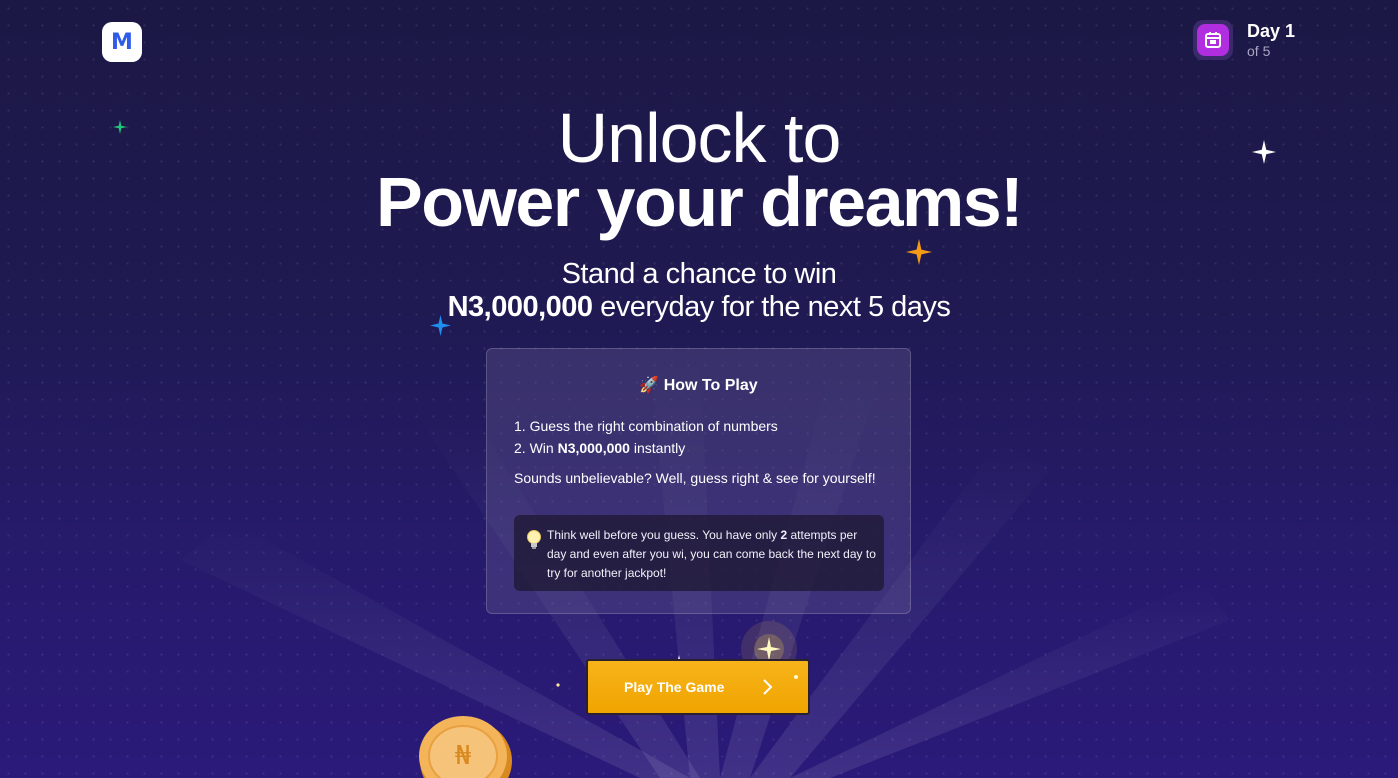 This screenshot has width=1398, height=778. Describe the element at coordinates (558, 685) in the screenshot. I see `dot-sparkle-icon` at that location.